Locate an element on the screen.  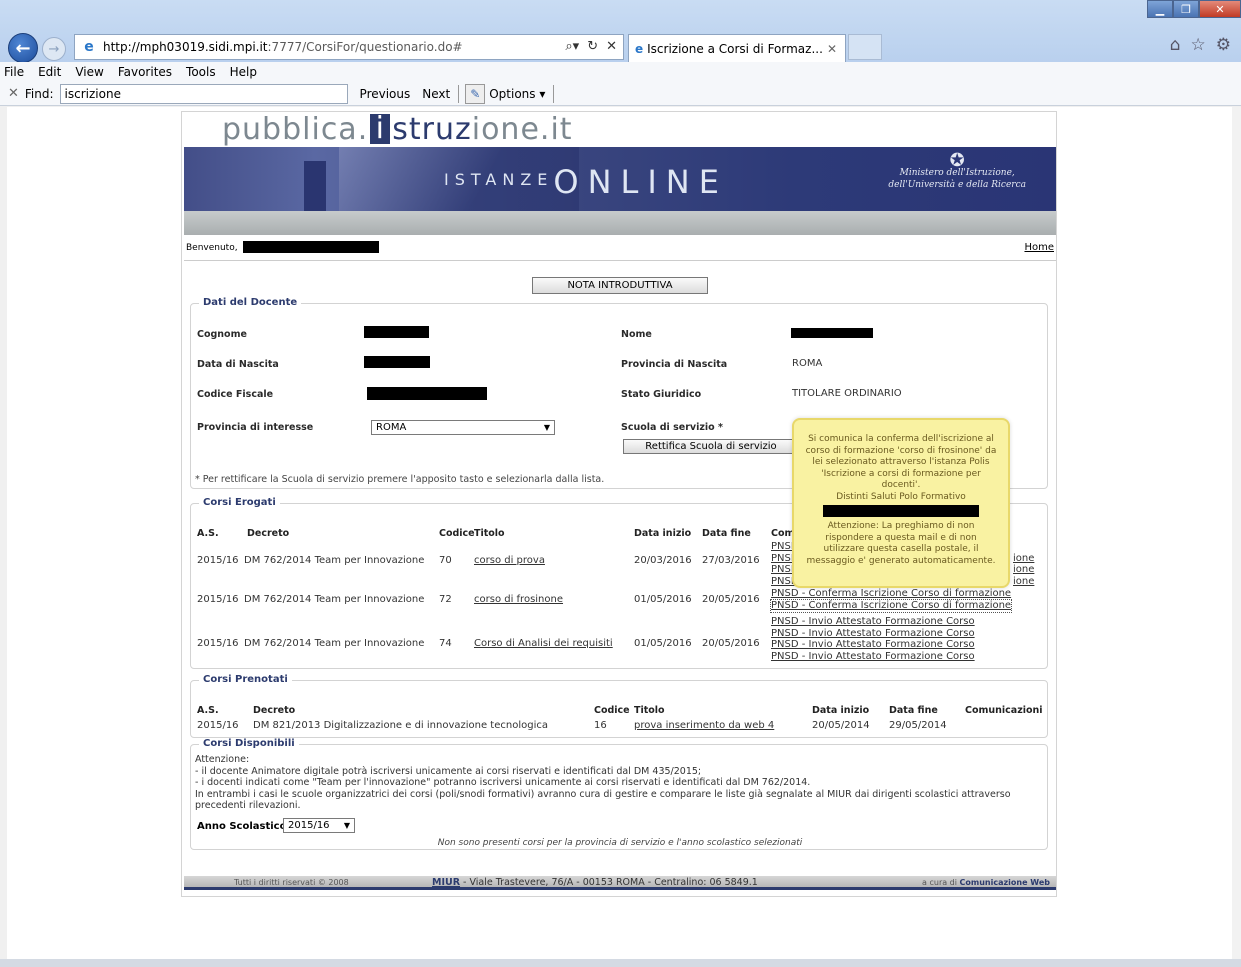
gear-icon: ⚙ is located at coordinates (1223, 45).